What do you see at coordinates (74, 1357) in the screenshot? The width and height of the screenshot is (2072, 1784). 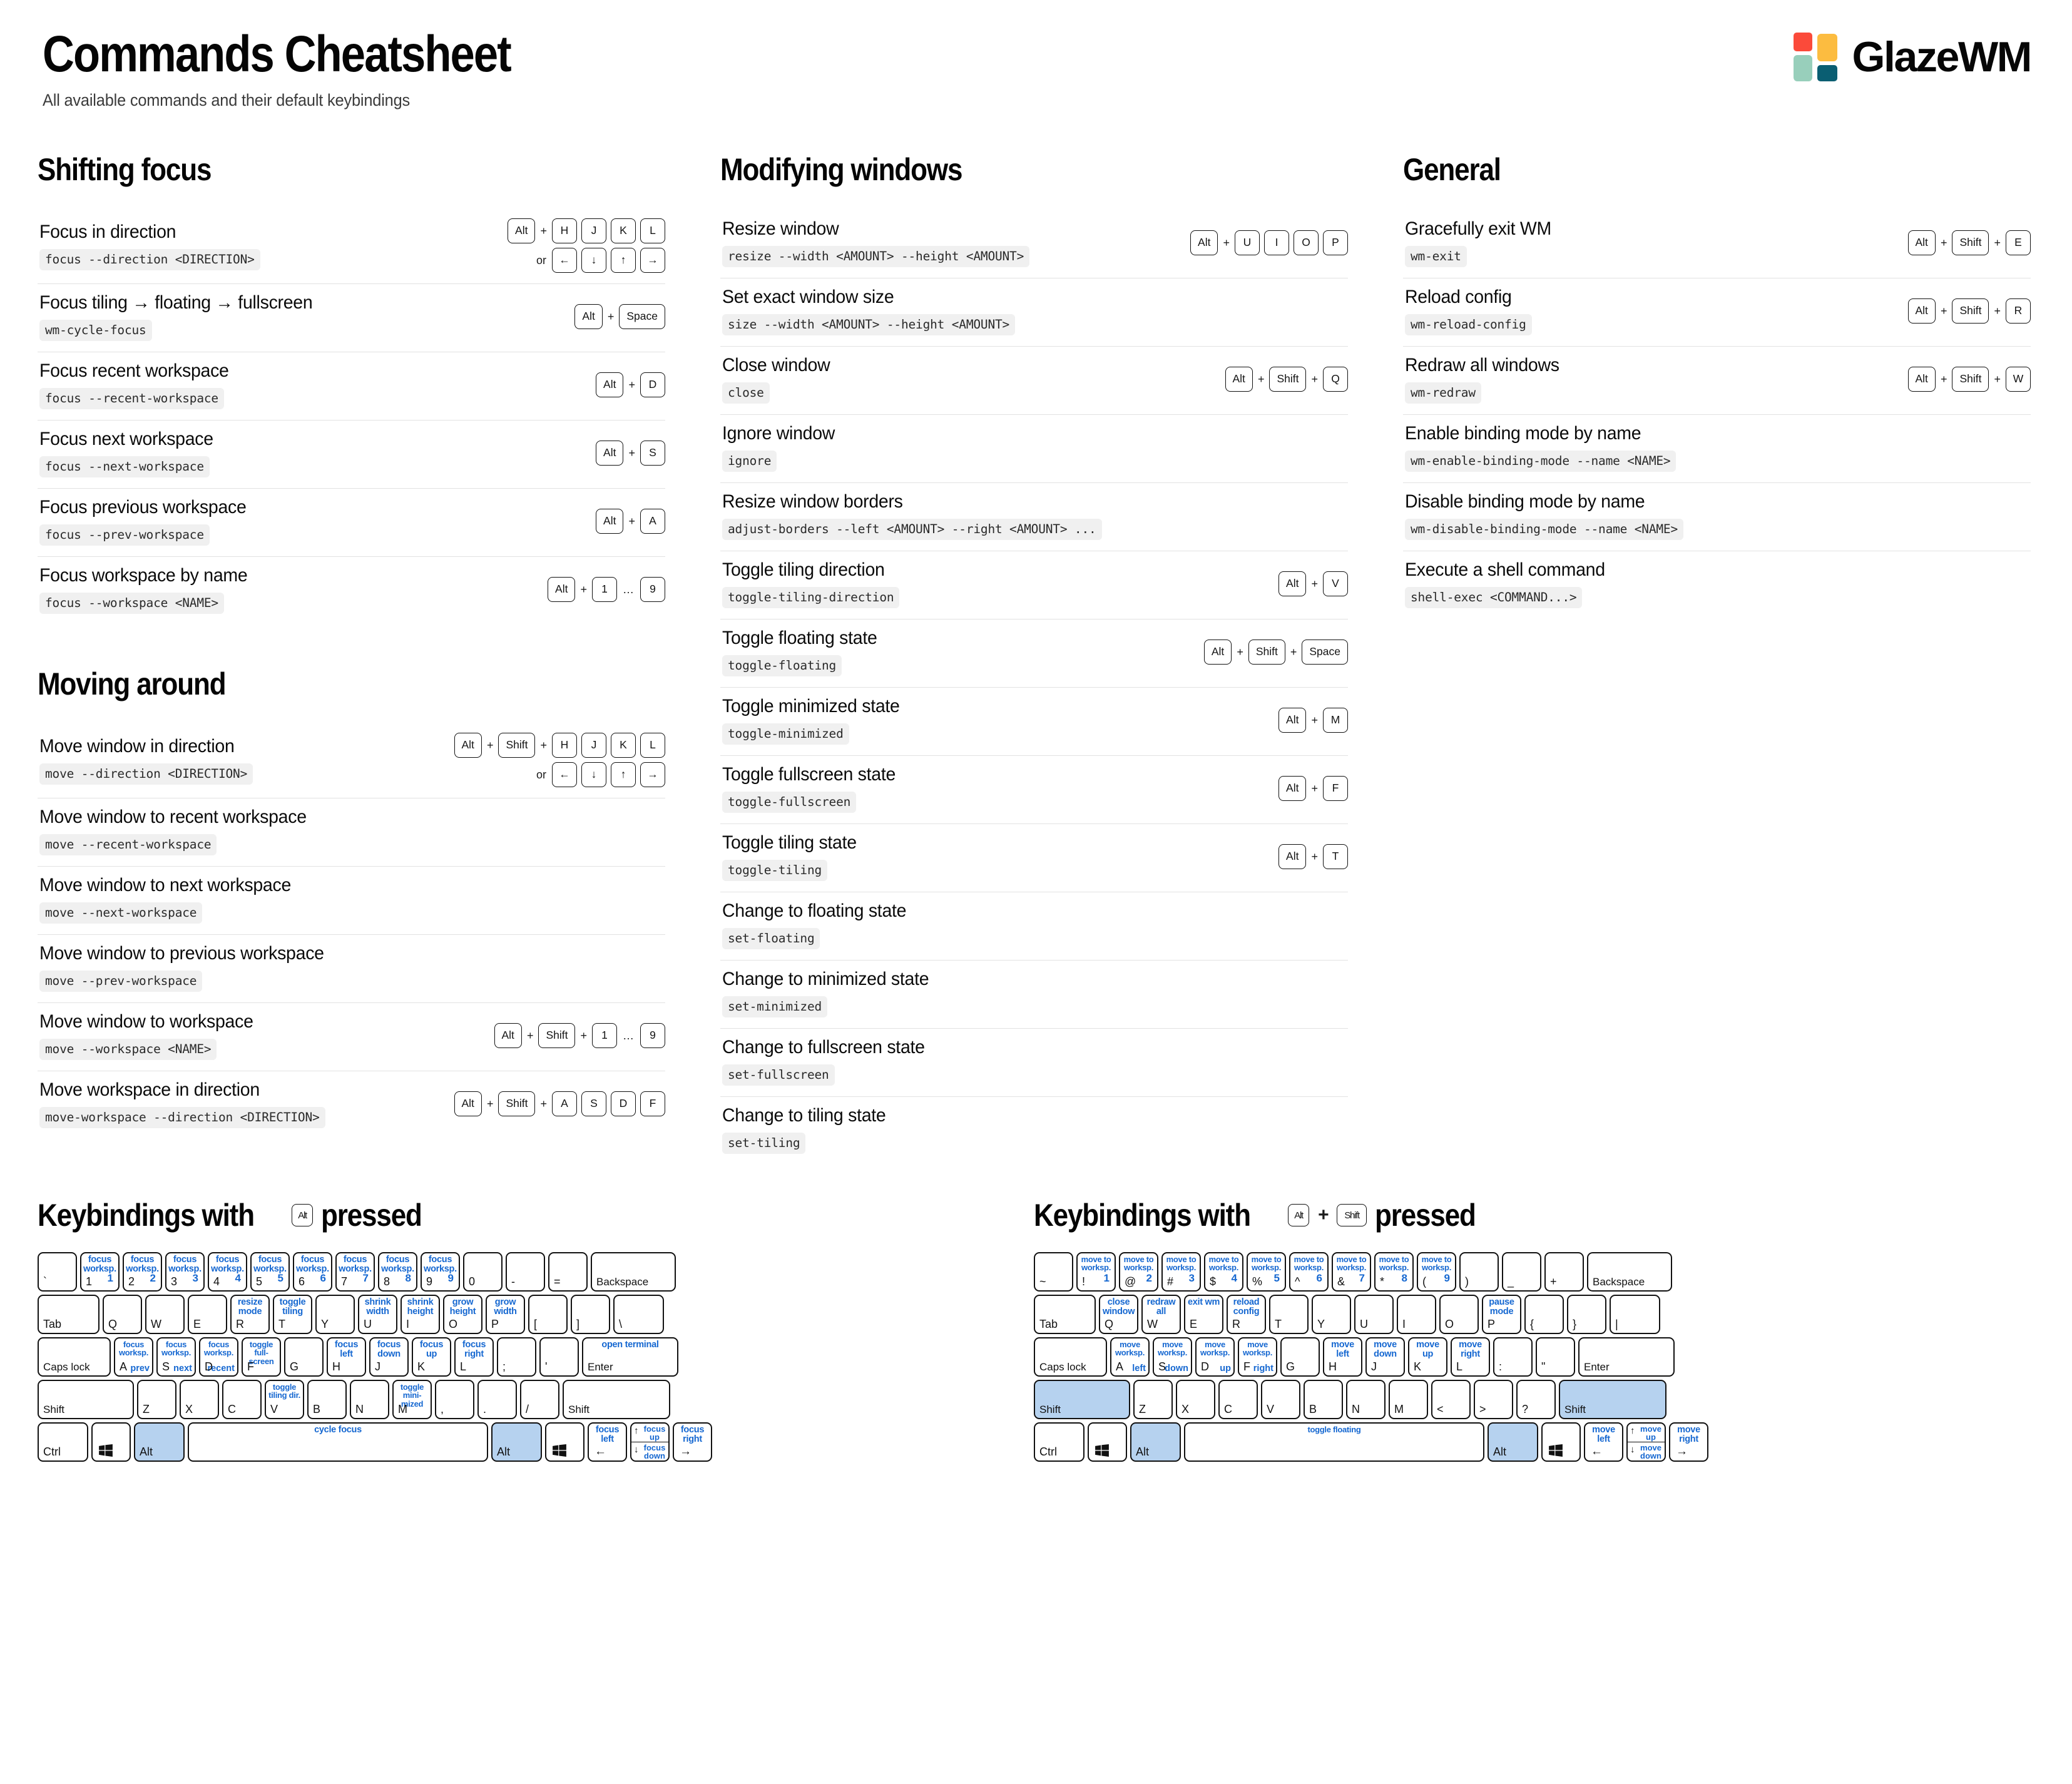 I see `key-capsxlock: Caps lock` at bounding box center [74, 1357].